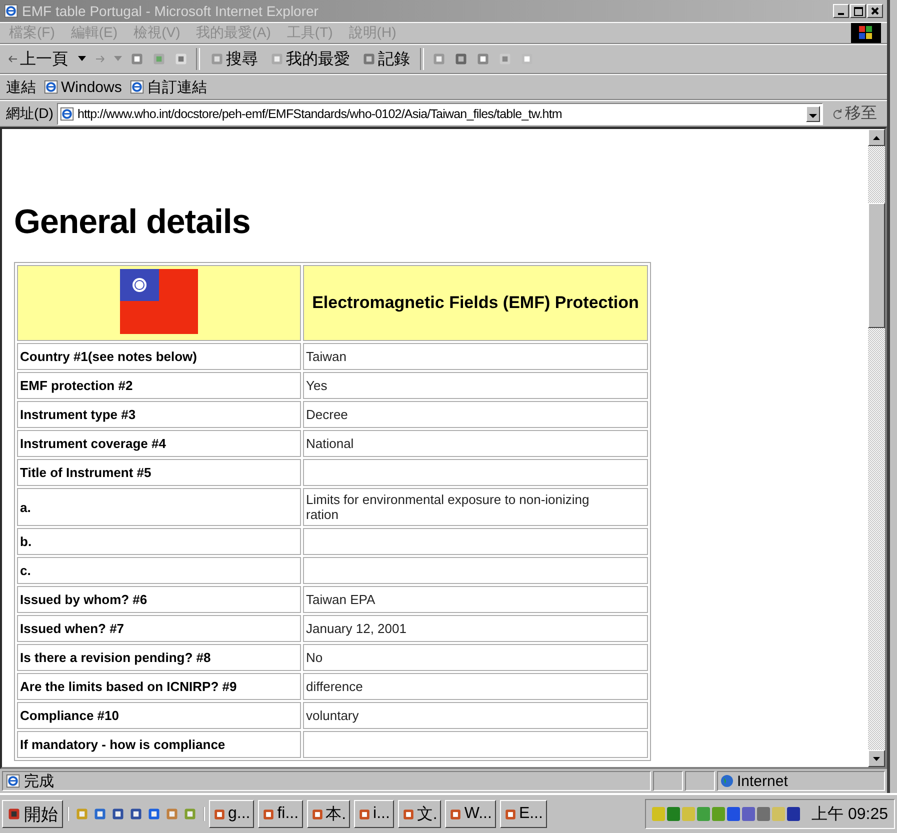  Describe the element at coordinates (876, 265) in the screenshot. I see `scroll-thumb` at that location.